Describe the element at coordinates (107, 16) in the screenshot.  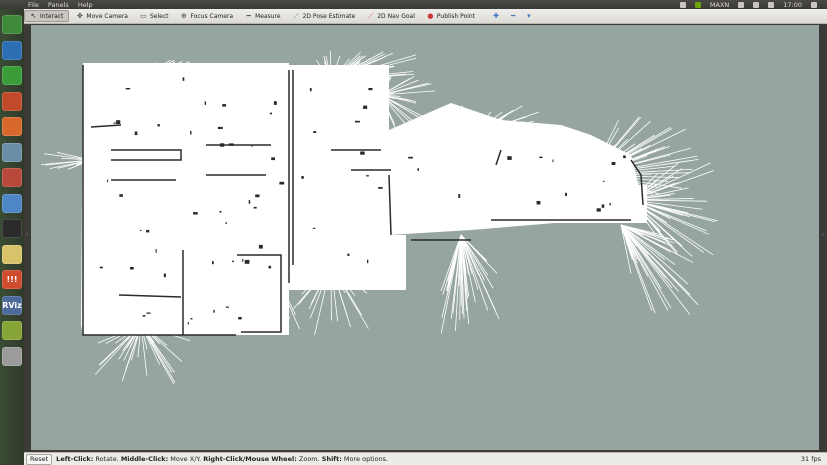
I see `tool-label: Move Camera` at that location.